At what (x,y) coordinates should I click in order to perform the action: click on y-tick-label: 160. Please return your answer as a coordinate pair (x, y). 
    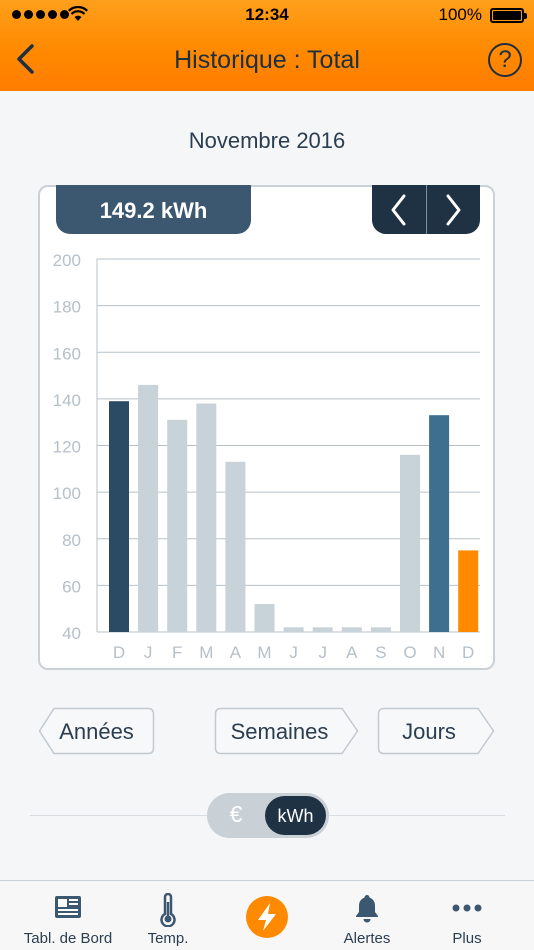
    Looking at the image, I should click on (67, 353).